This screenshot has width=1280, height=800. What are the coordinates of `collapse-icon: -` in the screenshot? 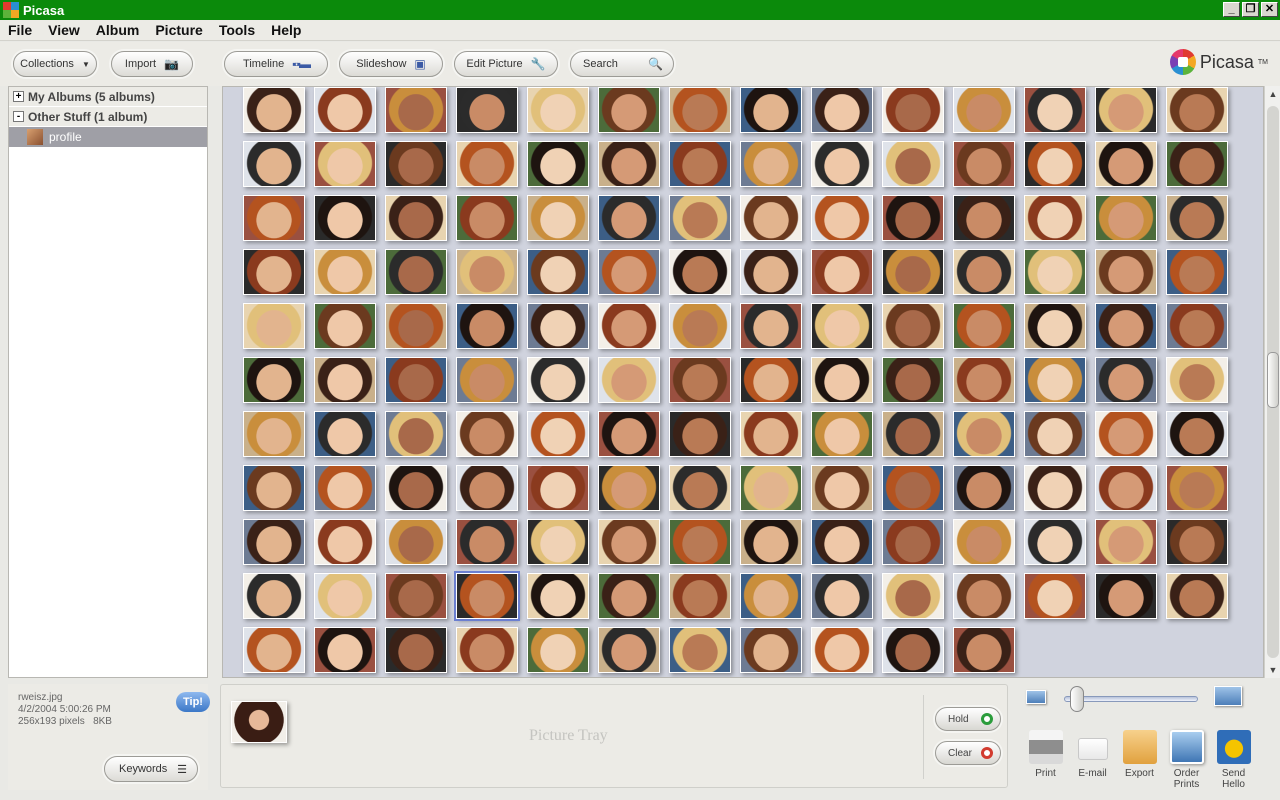 It's located at (18, 116).